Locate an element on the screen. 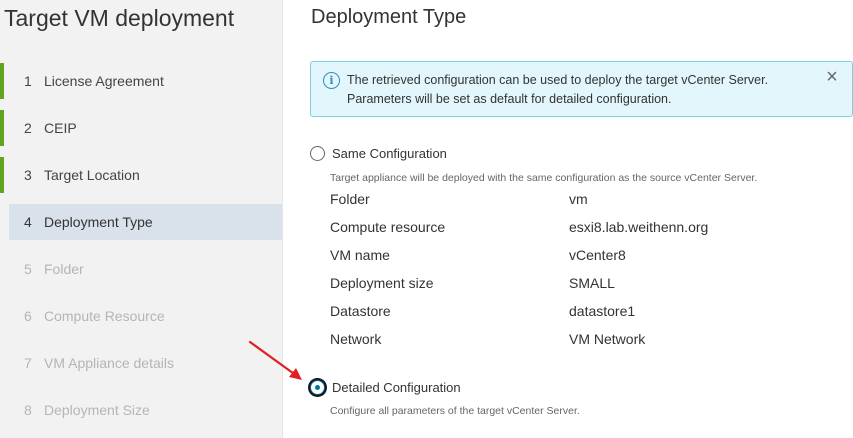 This screenshot has width=853, height=438. same-configuration-label: Same Configuration is located at coordinates (389, 153).